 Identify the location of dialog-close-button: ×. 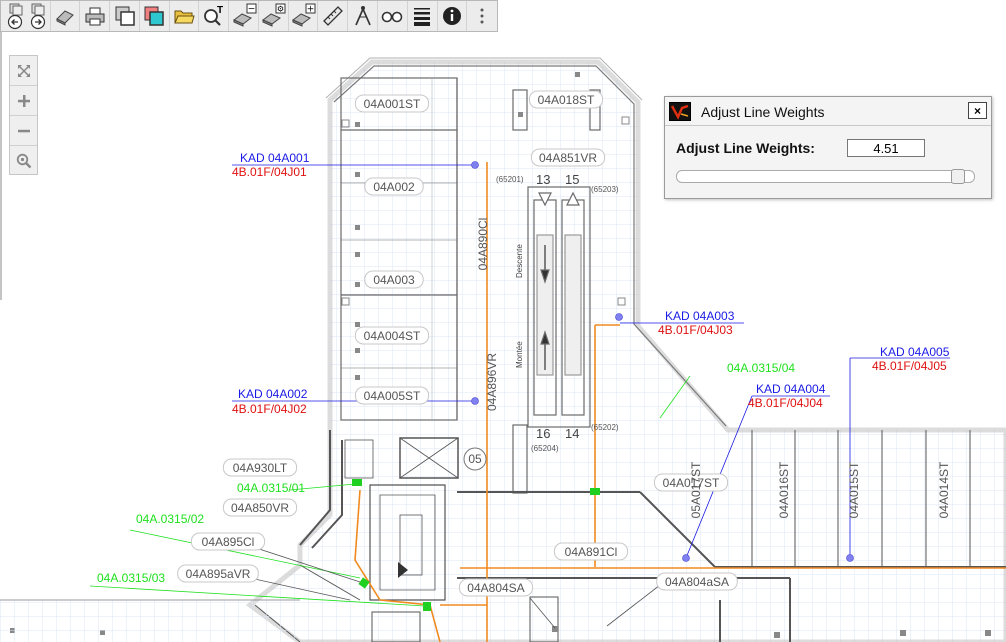
(977, 110).